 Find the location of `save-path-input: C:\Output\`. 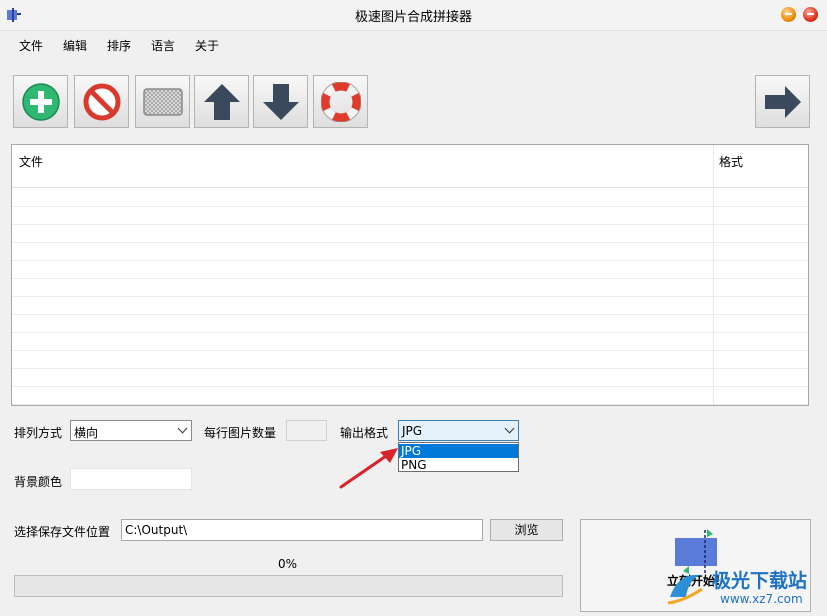

save-path-input: C:\Output\ is located at coordinates (302, 530).